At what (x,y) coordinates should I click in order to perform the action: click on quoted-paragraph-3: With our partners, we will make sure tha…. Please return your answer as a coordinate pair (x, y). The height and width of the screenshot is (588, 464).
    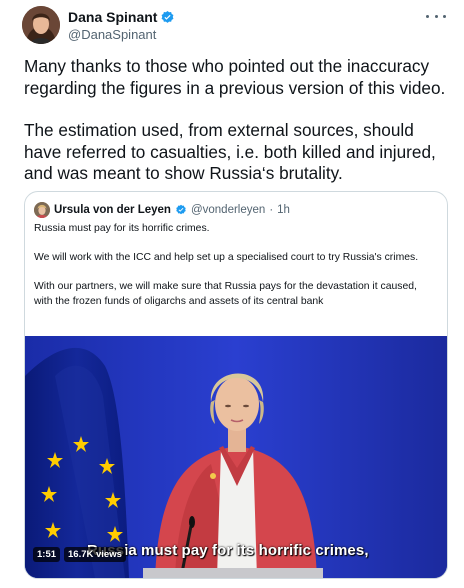
    Looking at the image, I should click on (225, 294).